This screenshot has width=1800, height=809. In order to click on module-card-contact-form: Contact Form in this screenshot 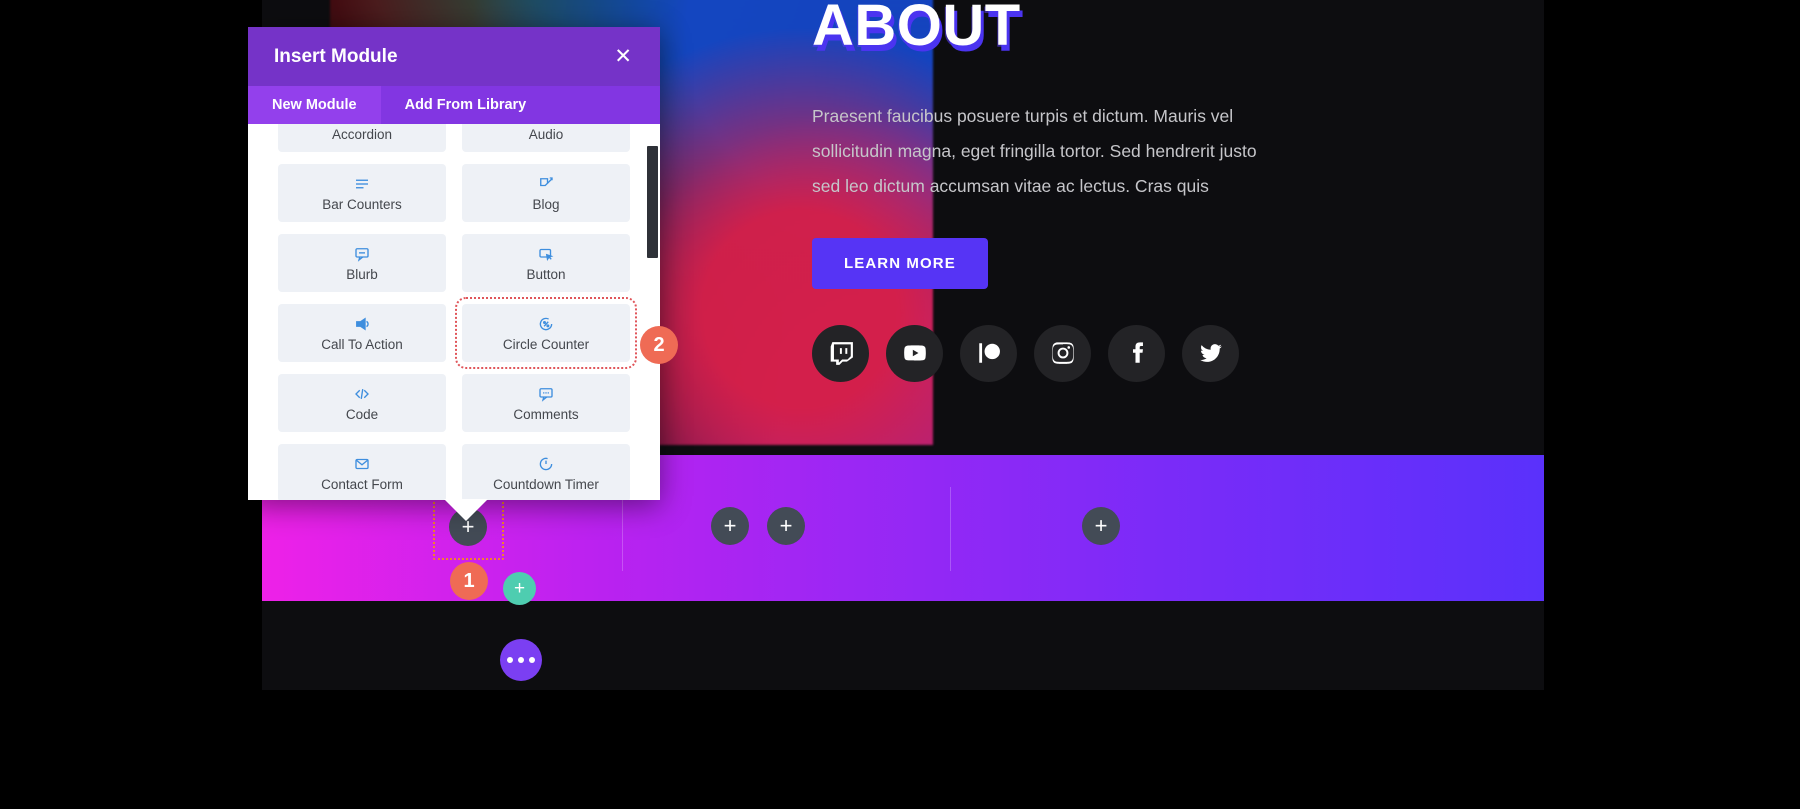, I will do `click(362, 472)`.